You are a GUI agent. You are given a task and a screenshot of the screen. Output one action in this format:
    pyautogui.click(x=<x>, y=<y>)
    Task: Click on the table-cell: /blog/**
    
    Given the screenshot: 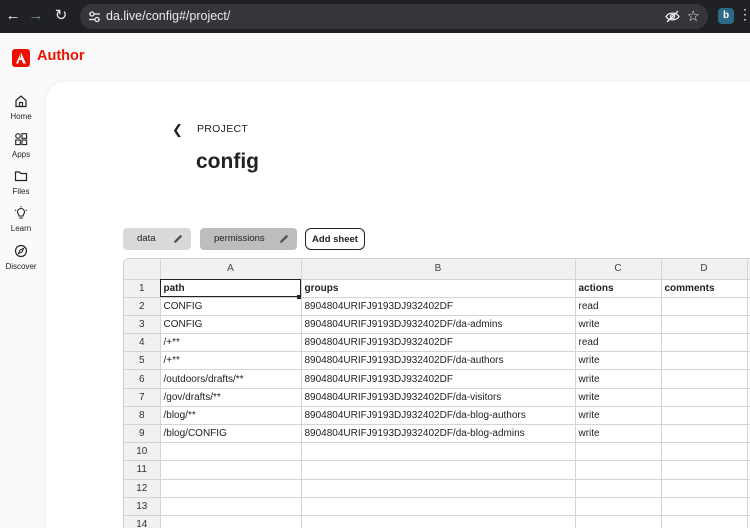 What is the action you would take?
    pyautogui.click(x=231, y=416)
    